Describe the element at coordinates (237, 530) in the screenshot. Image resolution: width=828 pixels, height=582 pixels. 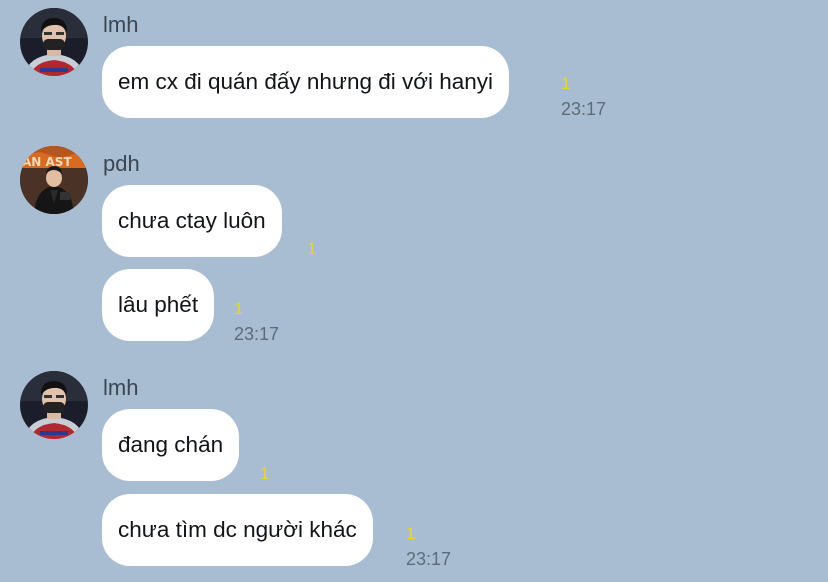
I see `message-bubble: chưa tìm dc người khác` at that location.